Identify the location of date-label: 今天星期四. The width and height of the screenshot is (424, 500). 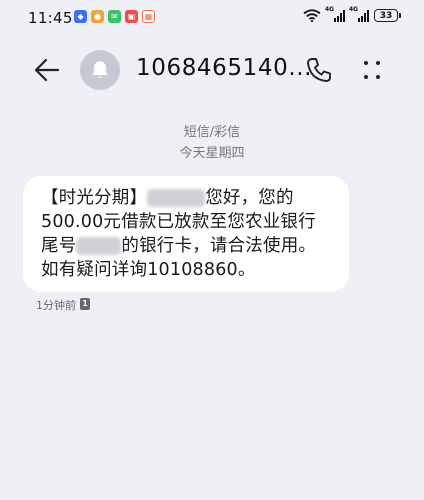
(212, 153).